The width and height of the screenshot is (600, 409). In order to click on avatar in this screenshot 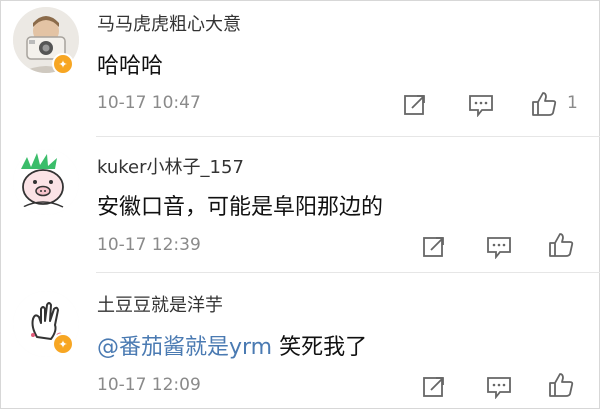, I will do `click(46, 182)`.